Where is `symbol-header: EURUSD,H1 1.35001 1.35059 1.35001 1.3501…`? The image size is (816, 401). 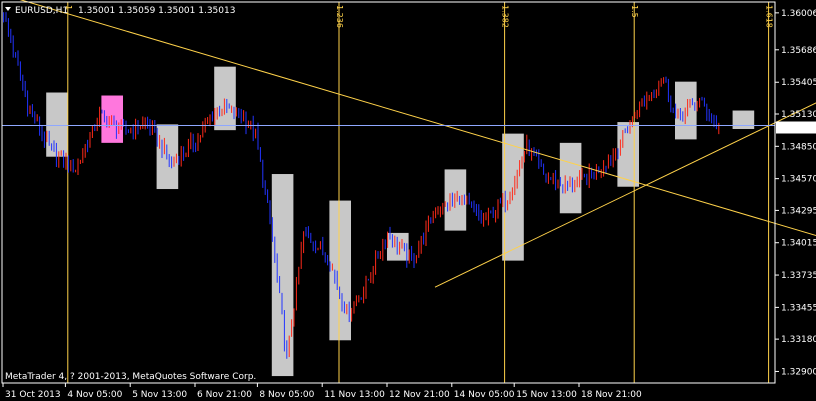 symbol-header: EURUSD,H1 1.35001 1.35059 1.35001 1.3501… is located at coordinates (120, 11).